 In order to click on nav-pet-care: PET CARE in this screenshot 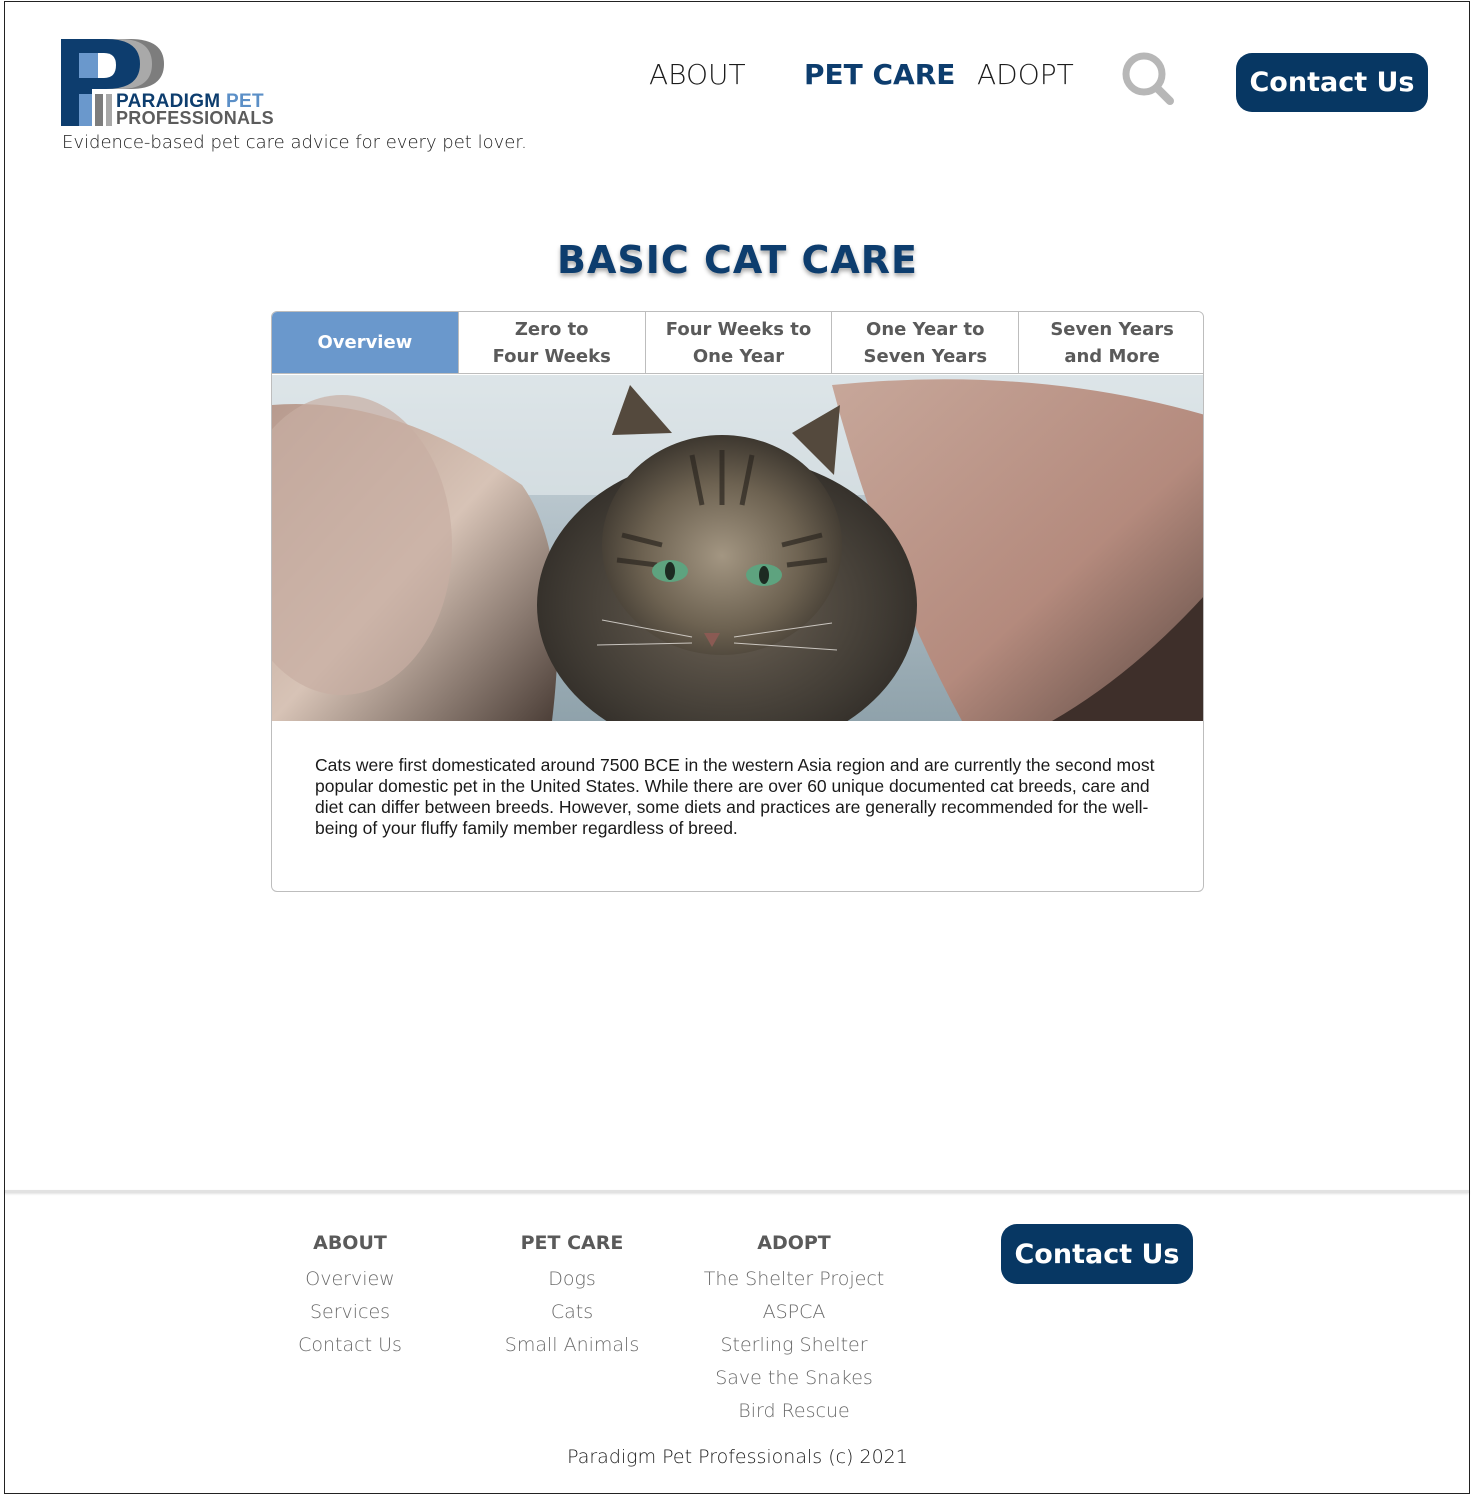, I will do `click(879, 74)`.